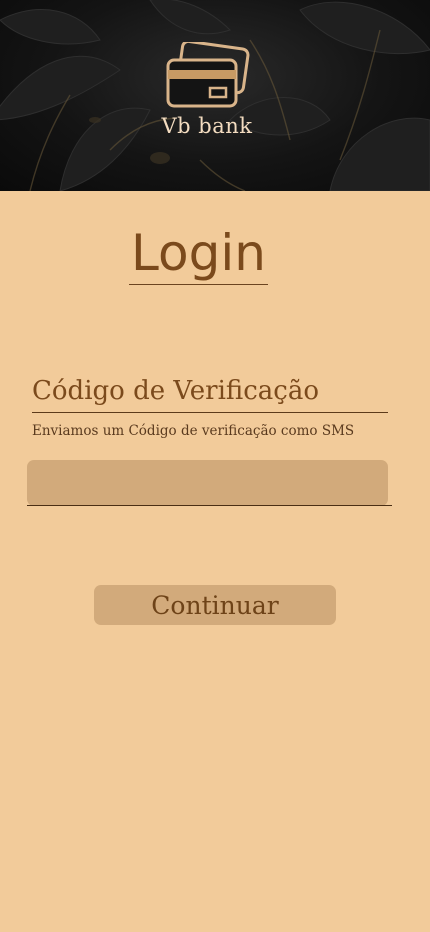  What do you see at coordinates (207, 126) in the screenshot?
I see `brand-name: Vb bank` at bounding box center [207, 126].